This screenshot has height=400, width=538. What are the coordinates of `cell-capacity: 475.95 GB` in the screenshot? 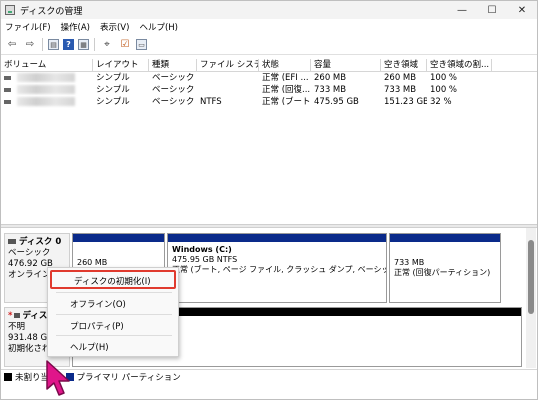 It's located at (336, 102).